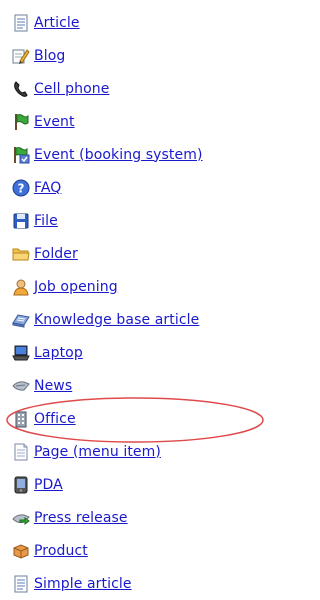 The image size is (320, 600). What do you see at coordinates (49, 56) in the screenshot?
I see `blog-link: Blog` at bounding box center [49, 56].